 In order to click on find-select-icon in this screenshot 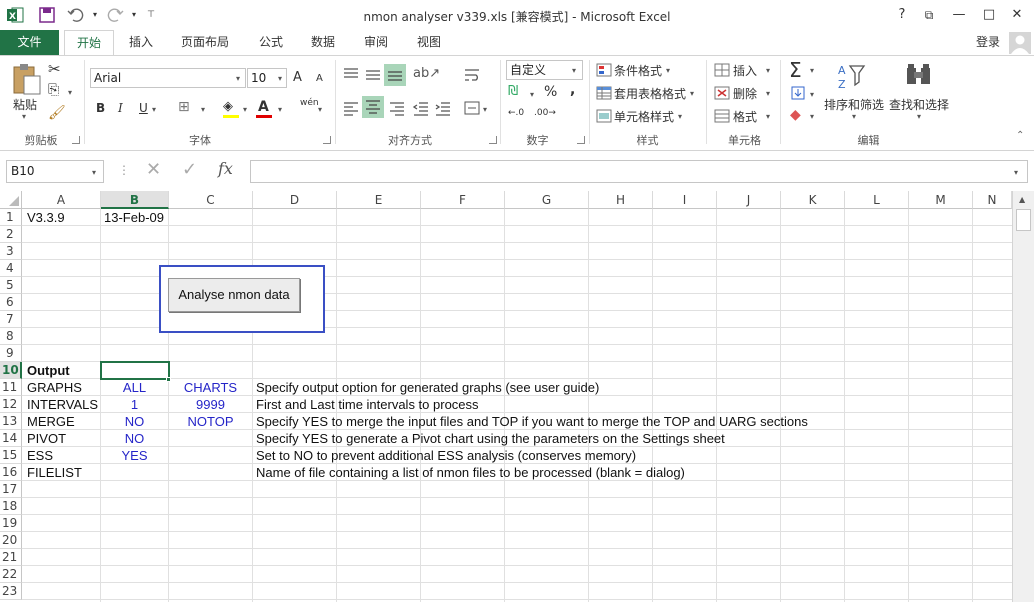, I will do `click(919, 77)`.